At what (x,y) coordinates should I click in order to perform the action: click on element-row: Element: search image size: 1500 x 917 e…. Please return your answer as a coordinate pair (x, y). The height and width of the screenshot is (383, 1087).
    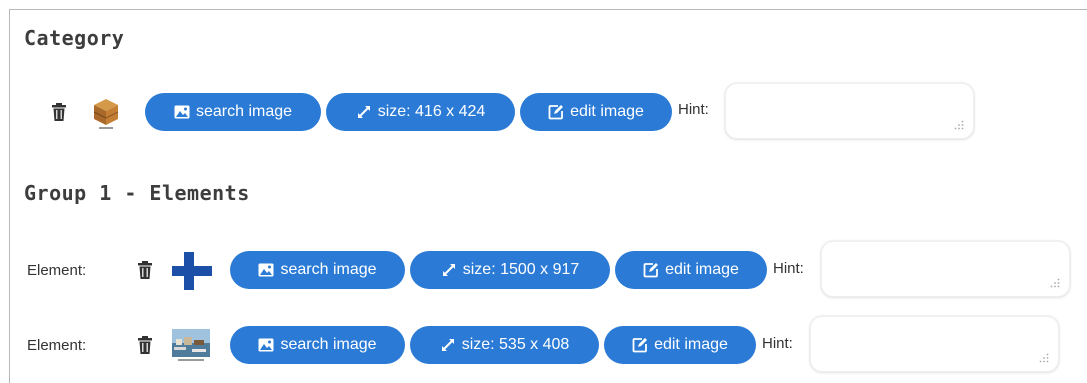
    Looking at the image, I should click on (543, 269).